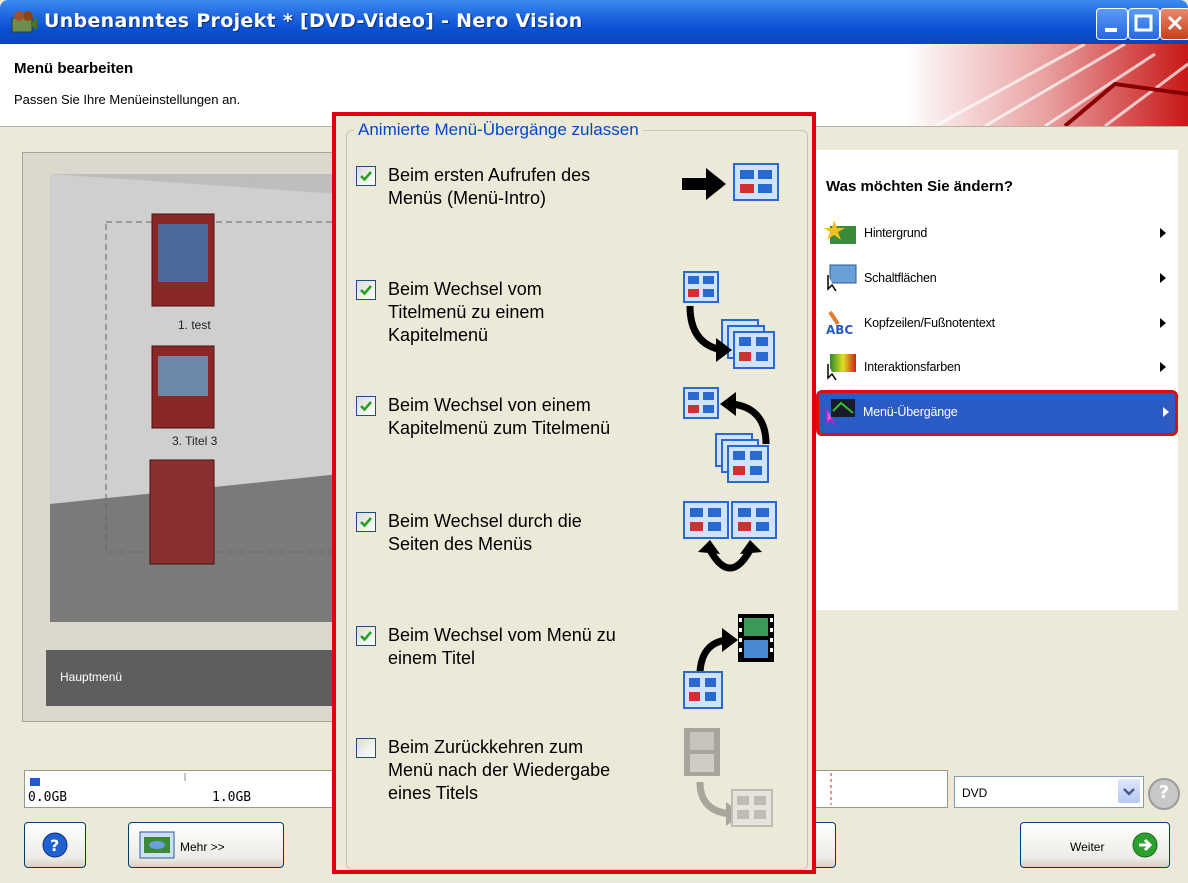 Image resolution: width=1188 pixels, height=883 pixels. I want to click on chevron-down-icon, so click(1129, 792).